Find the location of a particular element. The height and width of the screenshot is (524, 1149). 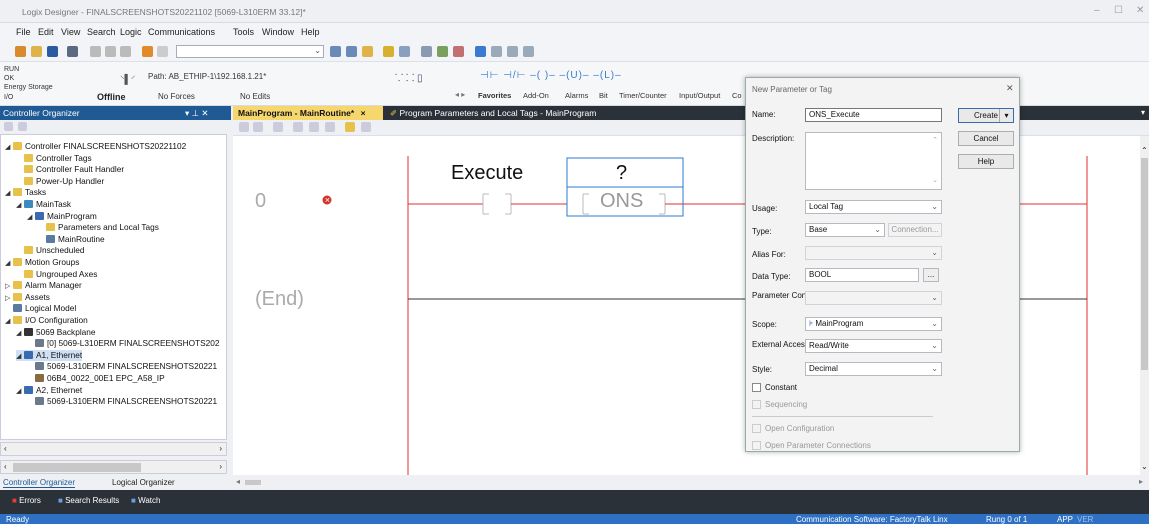

undo-icon is located at coordinates (147, 51).